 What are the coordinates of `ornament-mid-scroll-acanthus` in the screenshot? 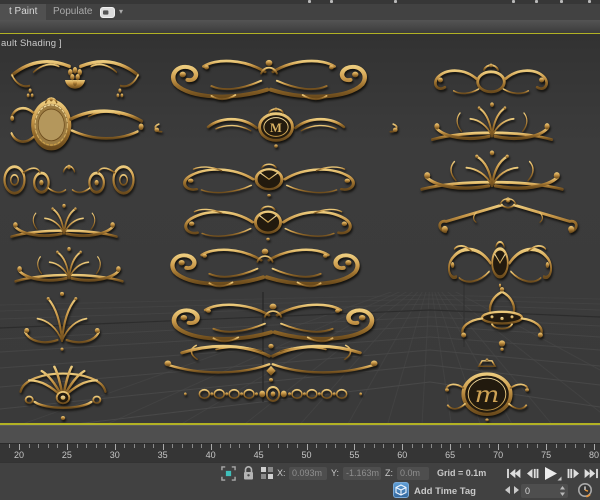 It's located at (265, 267).